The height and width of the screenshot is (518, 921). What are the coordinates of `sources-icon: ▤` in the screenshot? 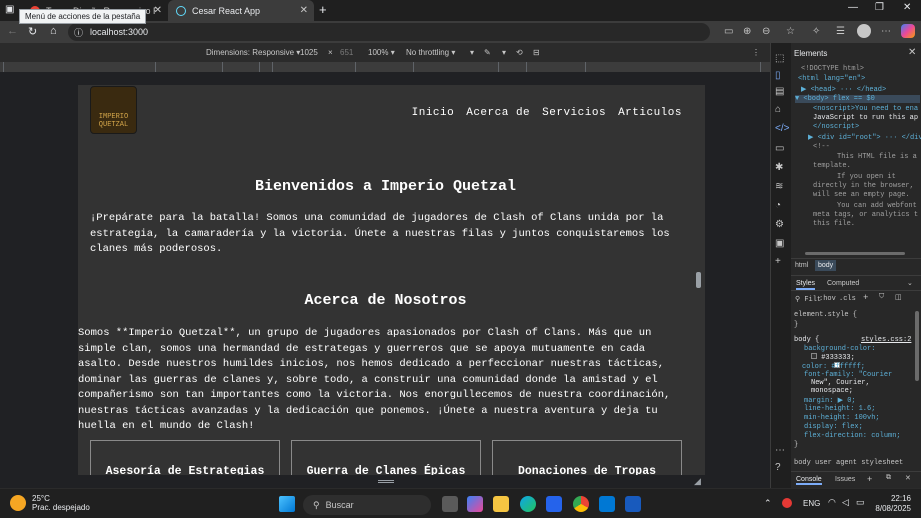 It's located at (779, 91).